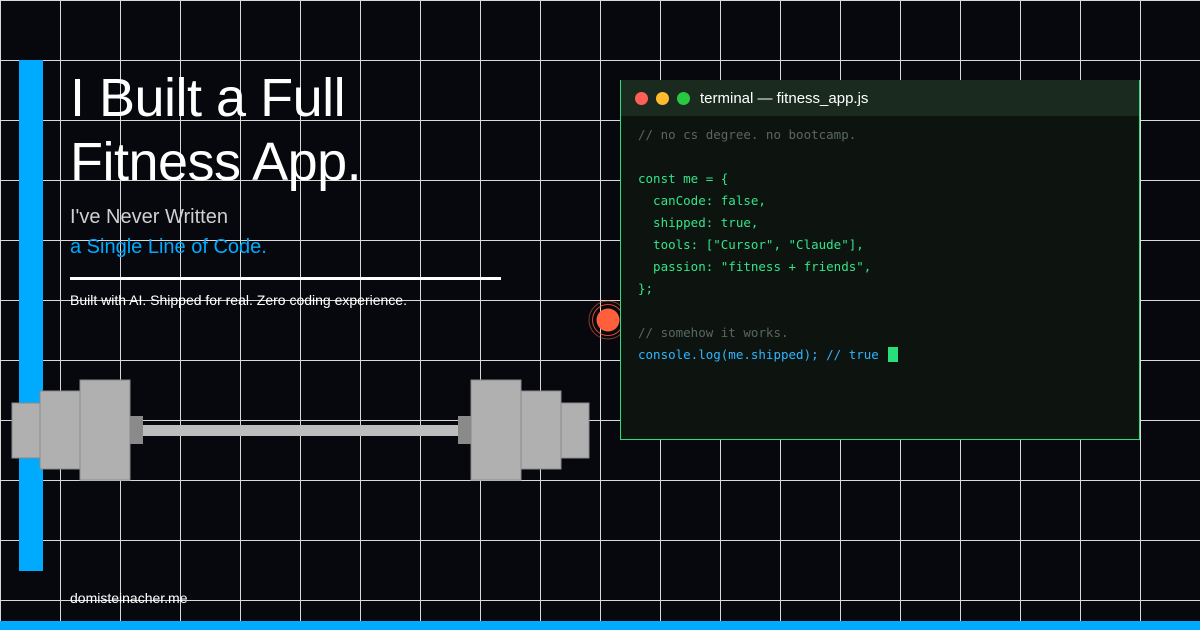  Describe the element at coordinates (662, 98) in the screenshot. I see `minimize-dot-icon` at that location.